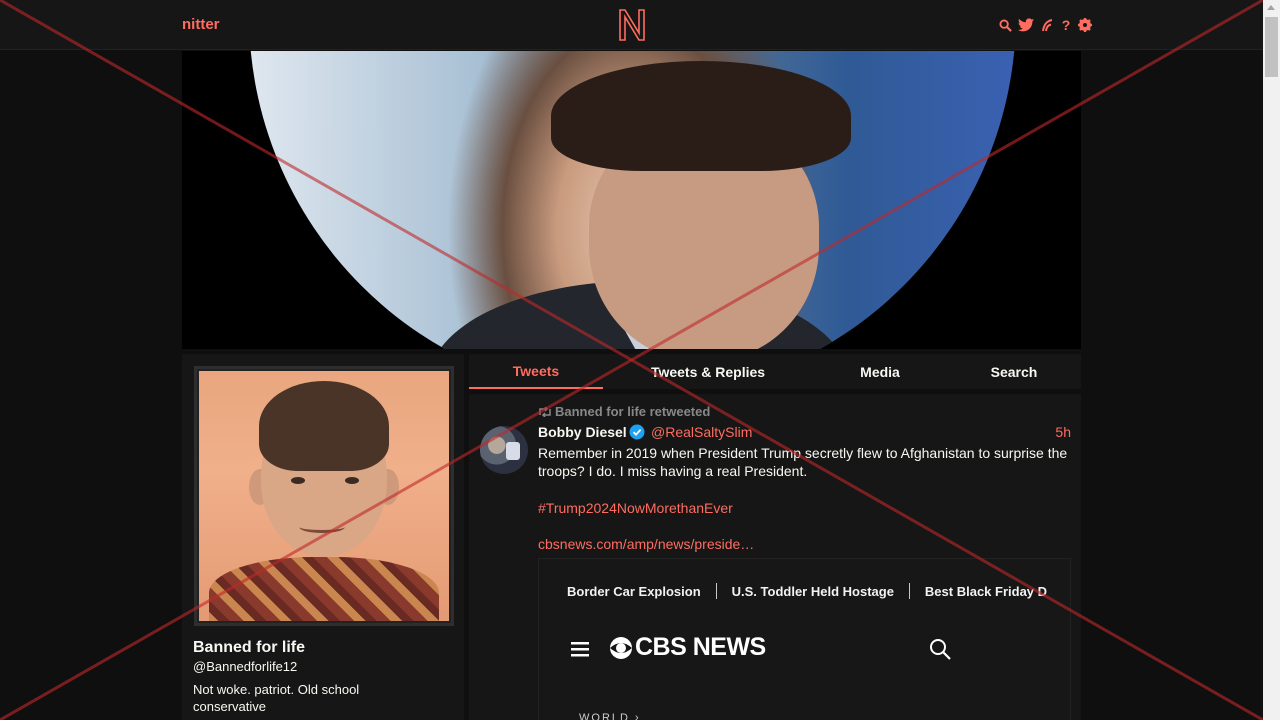 The image size is (1280, 720). Describe the element at coordinates (545, 411) in the screenshot. I see `retweet-icon` at that location.